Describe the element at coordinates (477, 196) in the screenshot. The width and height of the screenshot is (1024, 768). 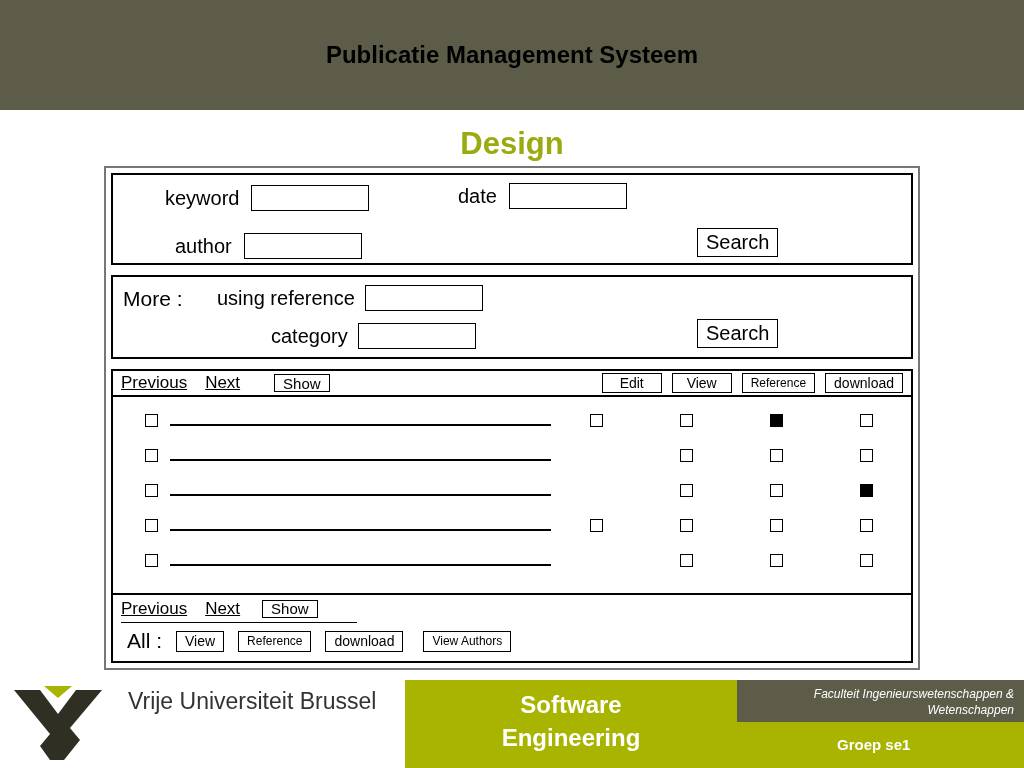
I see `field-label: date` at that location.